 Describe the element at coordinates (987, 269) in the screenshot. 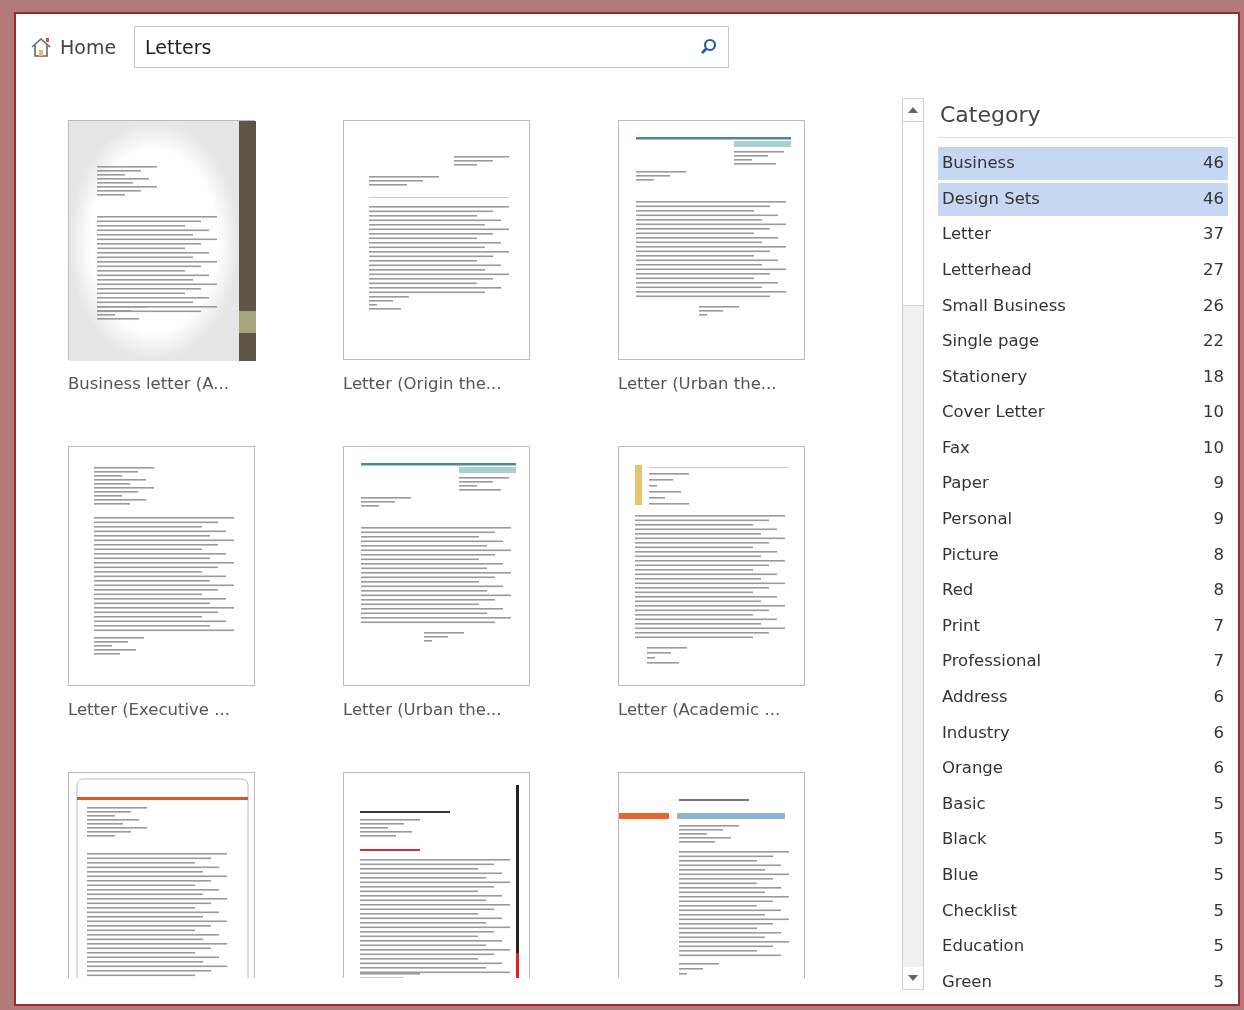

I see `category-name: Letterhead` at that location.